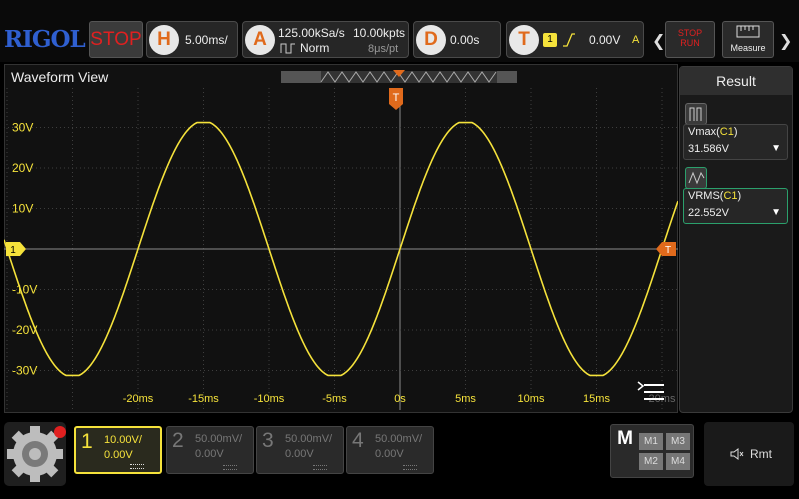  I want to click on trigger-pill: T 1 0.00V A, so click(575, 39).